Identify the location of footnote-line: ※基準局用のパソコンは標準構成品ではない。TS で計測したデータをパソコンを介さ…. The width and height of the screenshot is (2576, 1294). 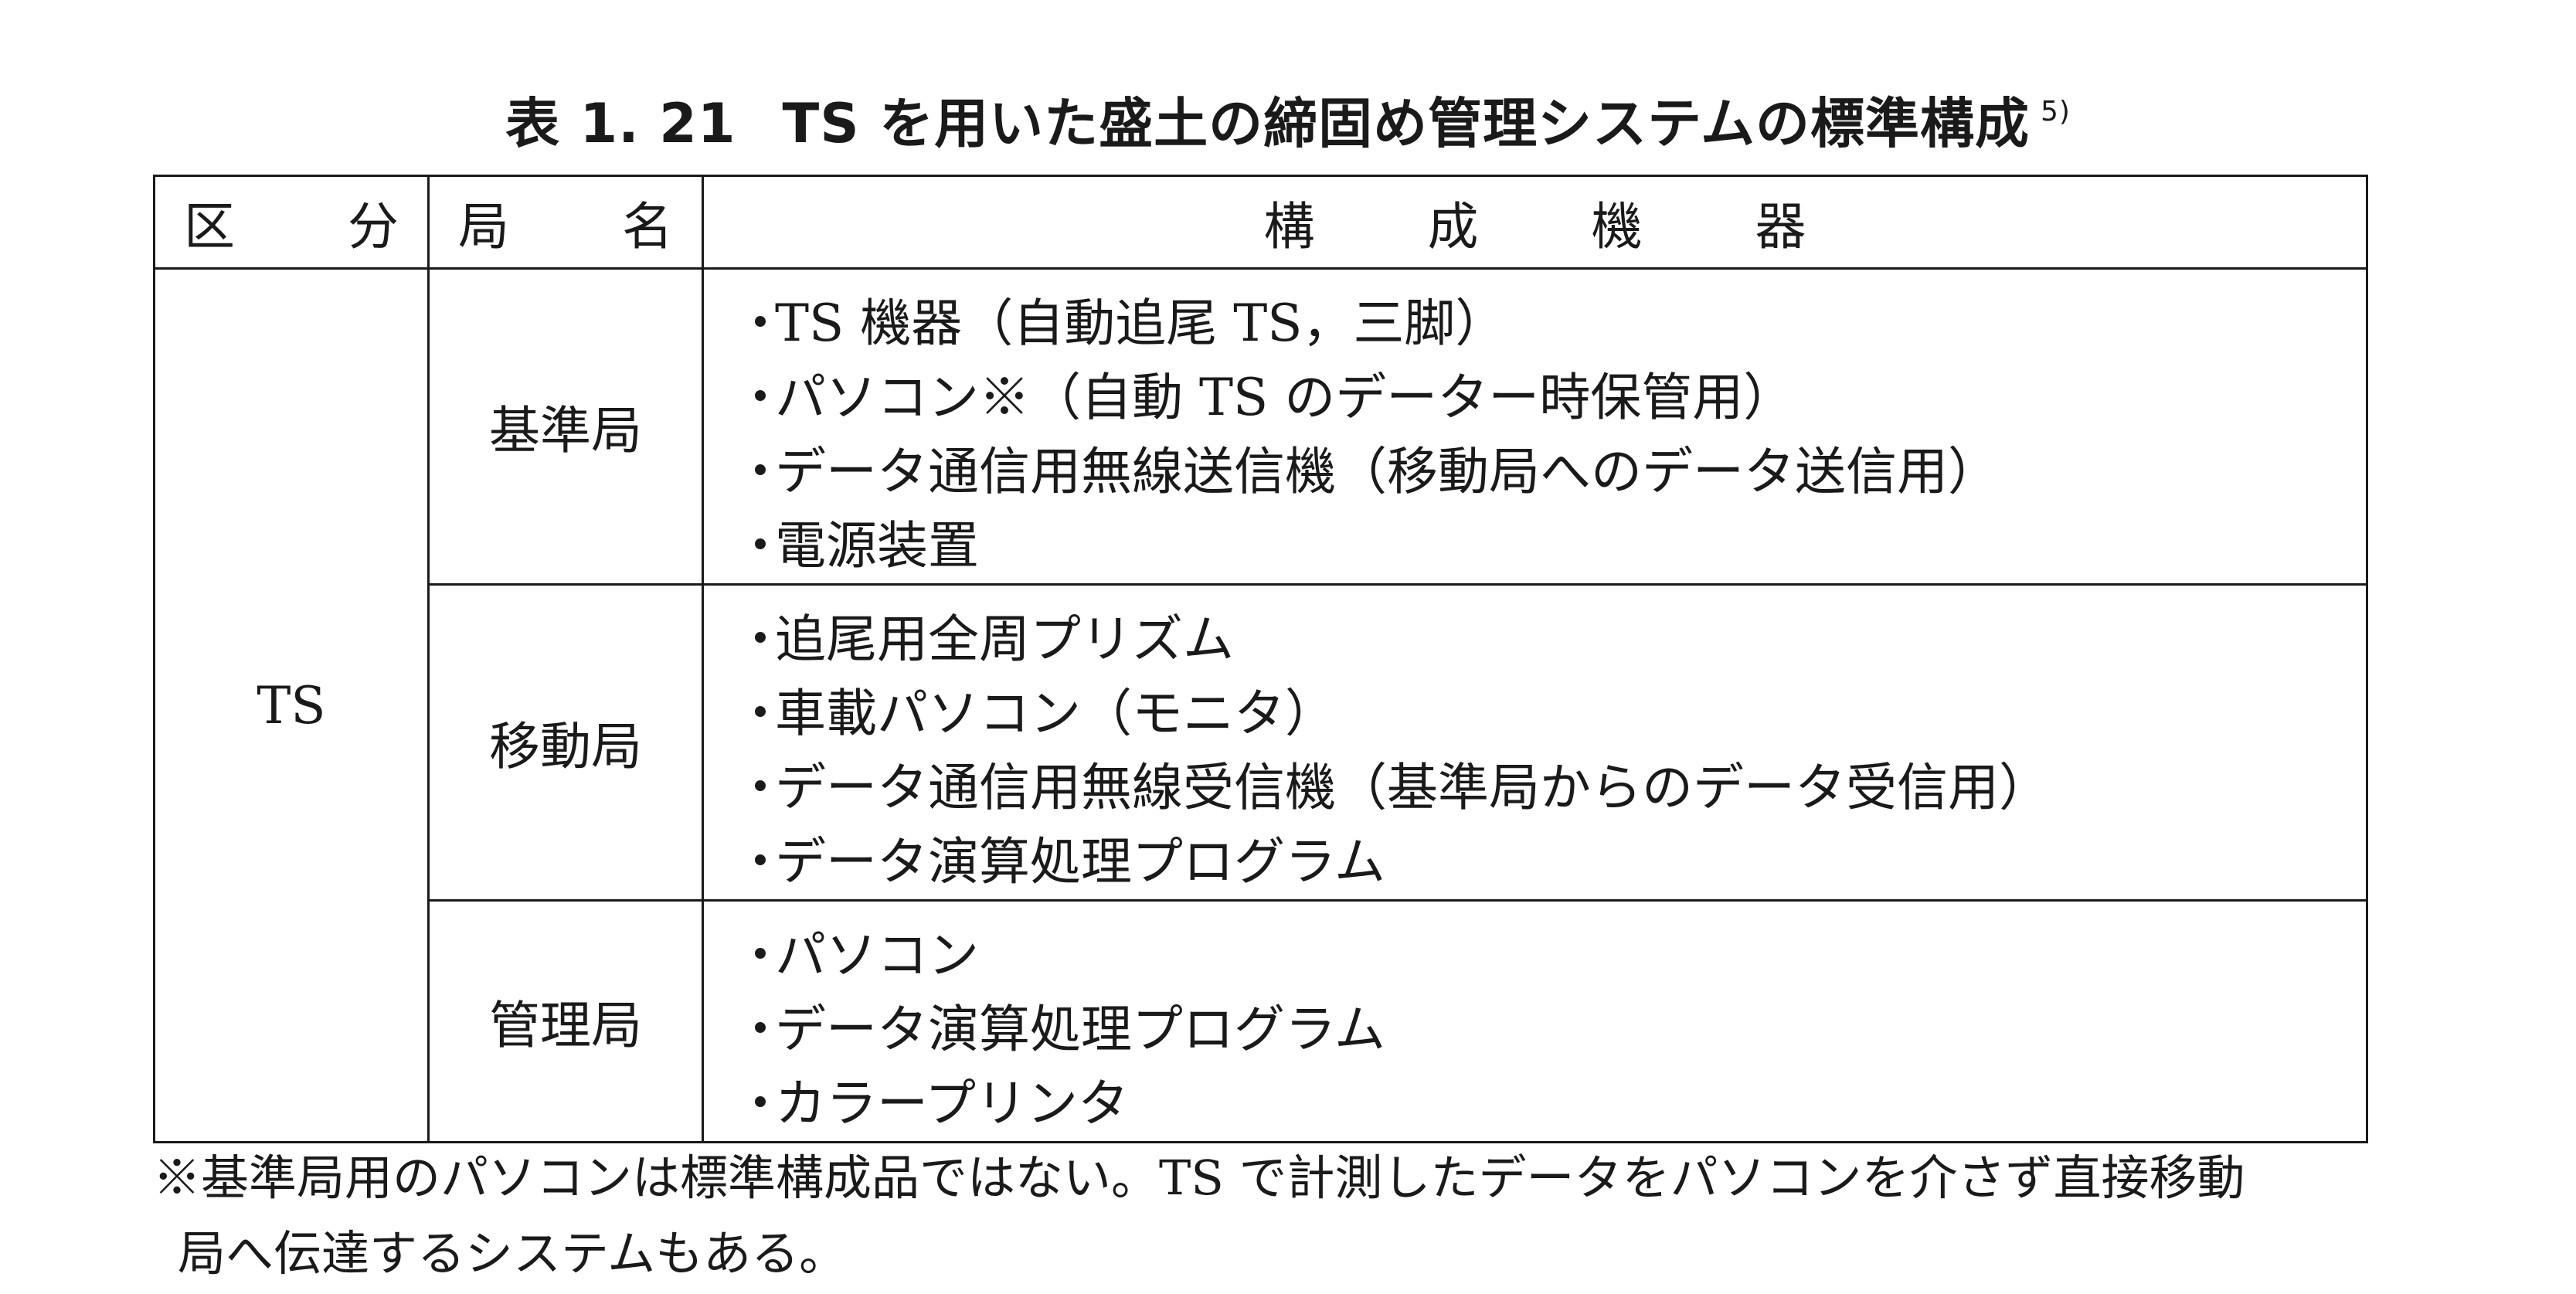
(1199, 1178).